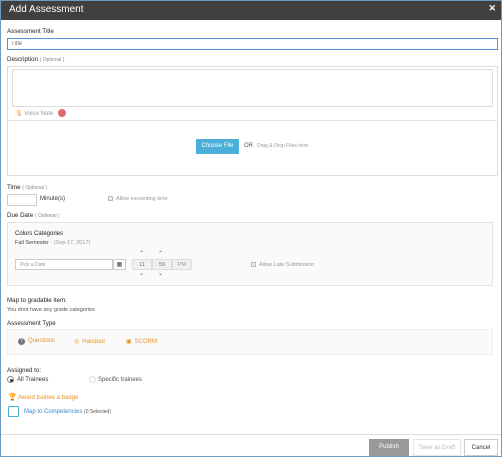  Describe the element at coordinates (10, 379) in the screenshot. I see `radio-all-trainees` at that location.